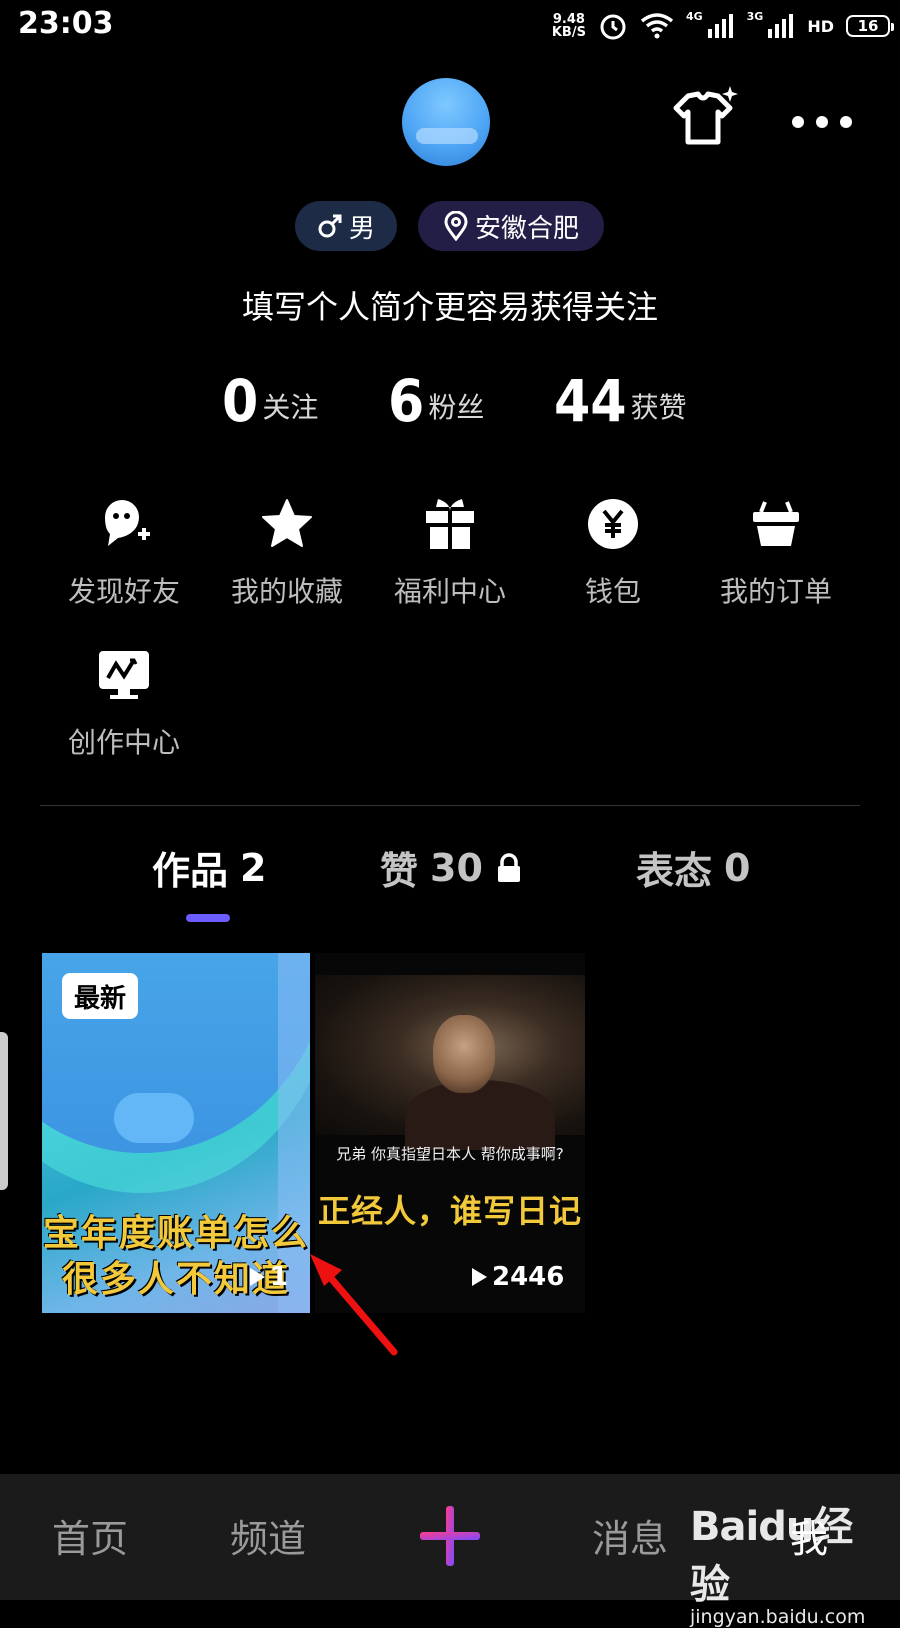 The image size is (900, 1628). Describe the element at coordinates (124, 675) in the screenshot. I see `monitor-icon` at that location.